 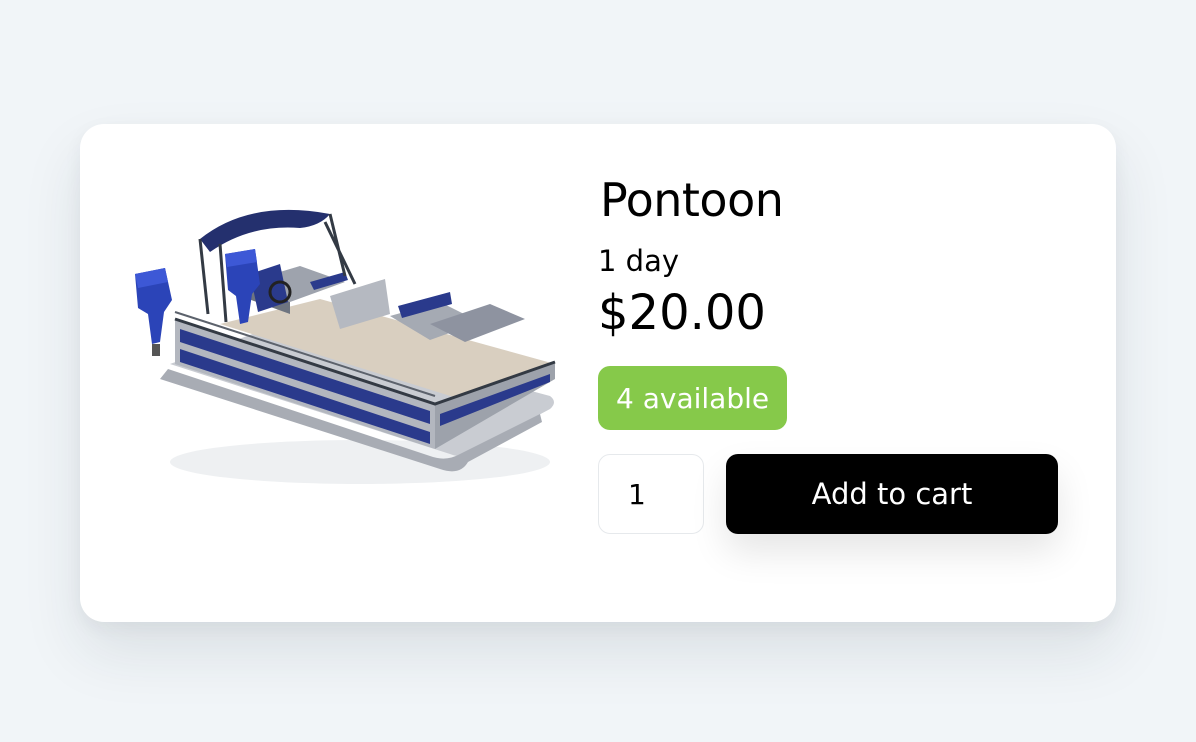 I want to click on quantity-input: 1, so click(x=651, y=494).